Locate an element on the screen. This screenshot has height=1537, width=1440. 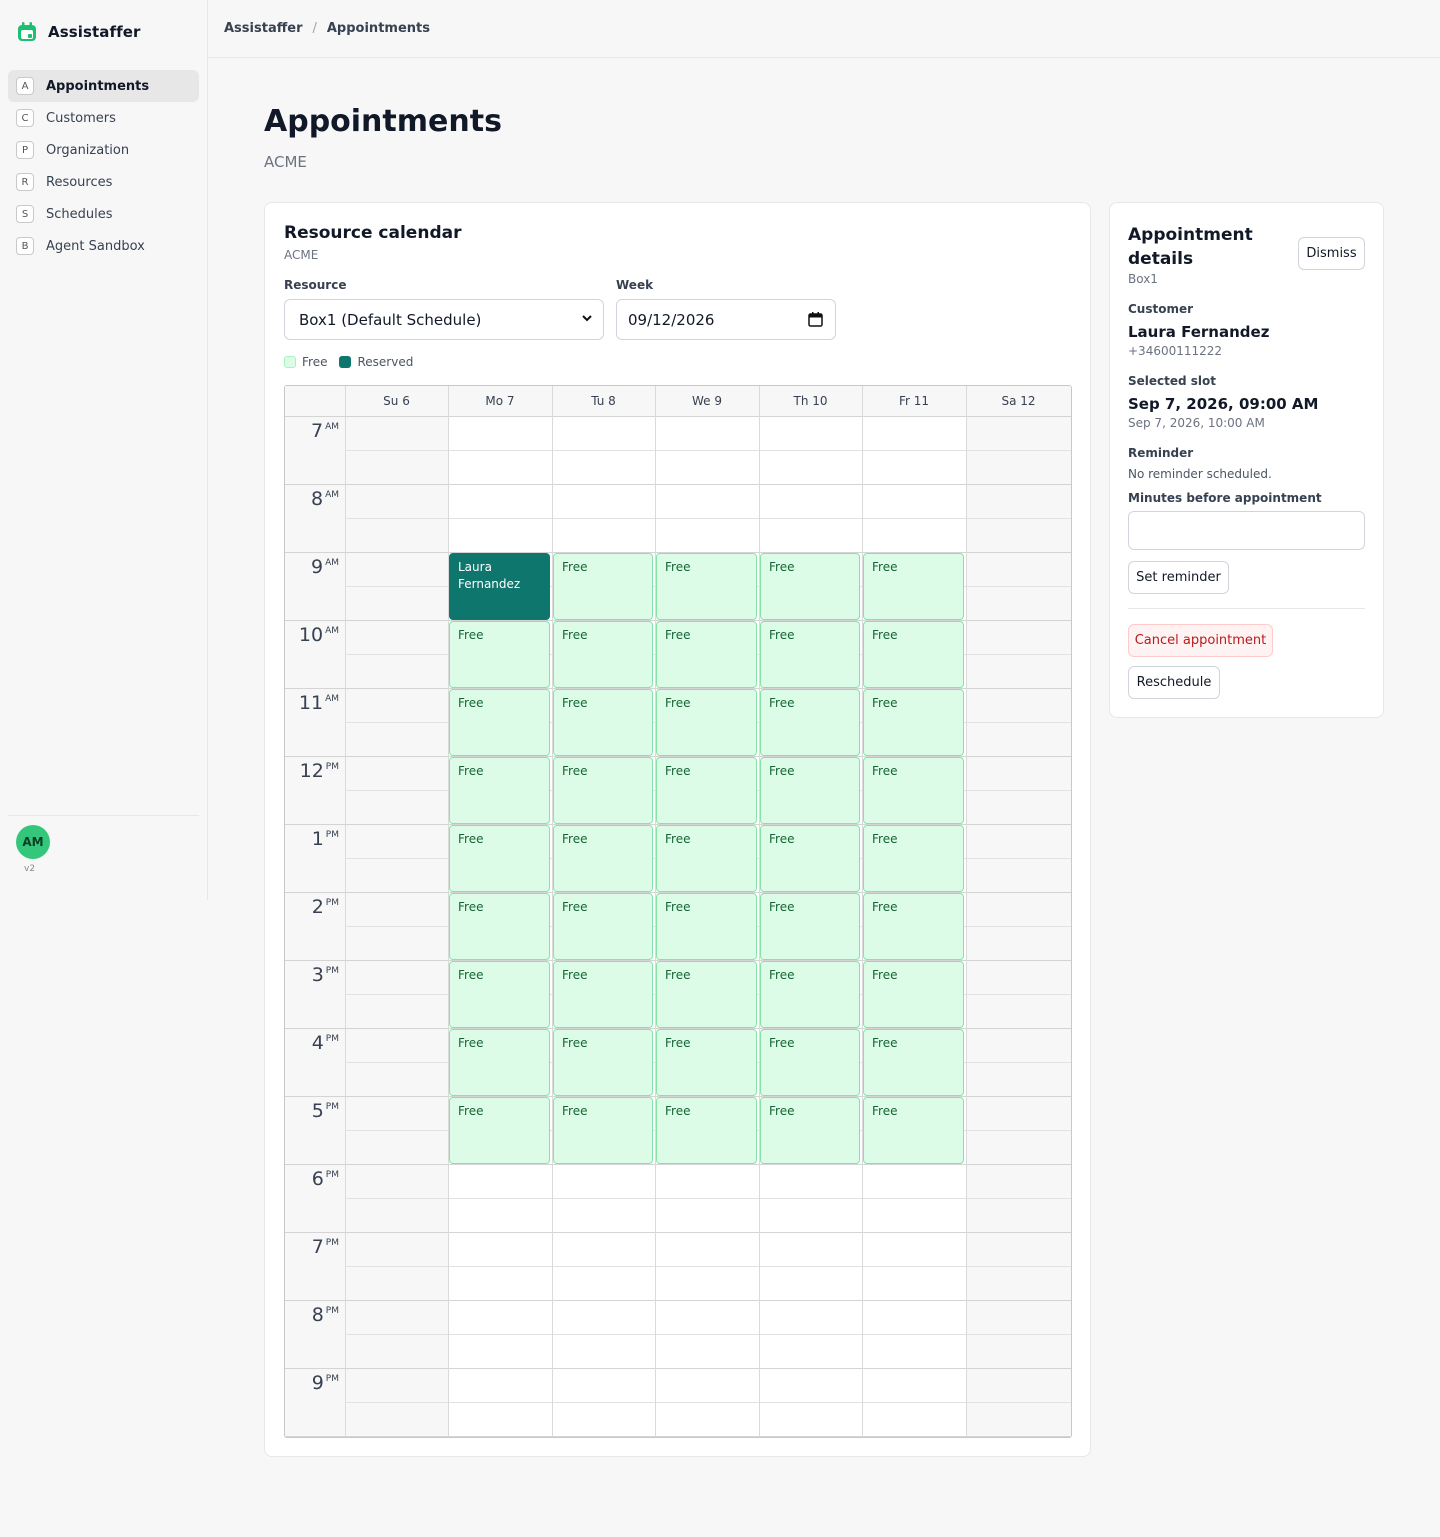
day-header: Su 6 is located at coordinates (396, 401).